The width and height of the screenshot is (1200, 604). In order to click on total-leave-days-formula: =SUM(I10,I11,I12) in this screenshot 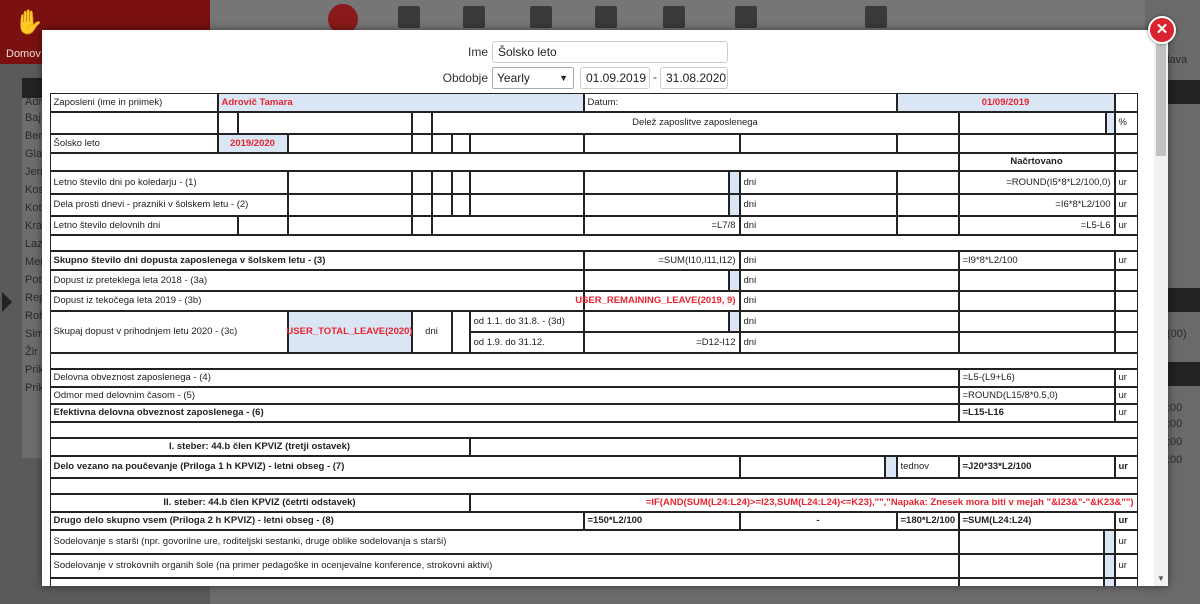, I will do `click(661, 260)`.